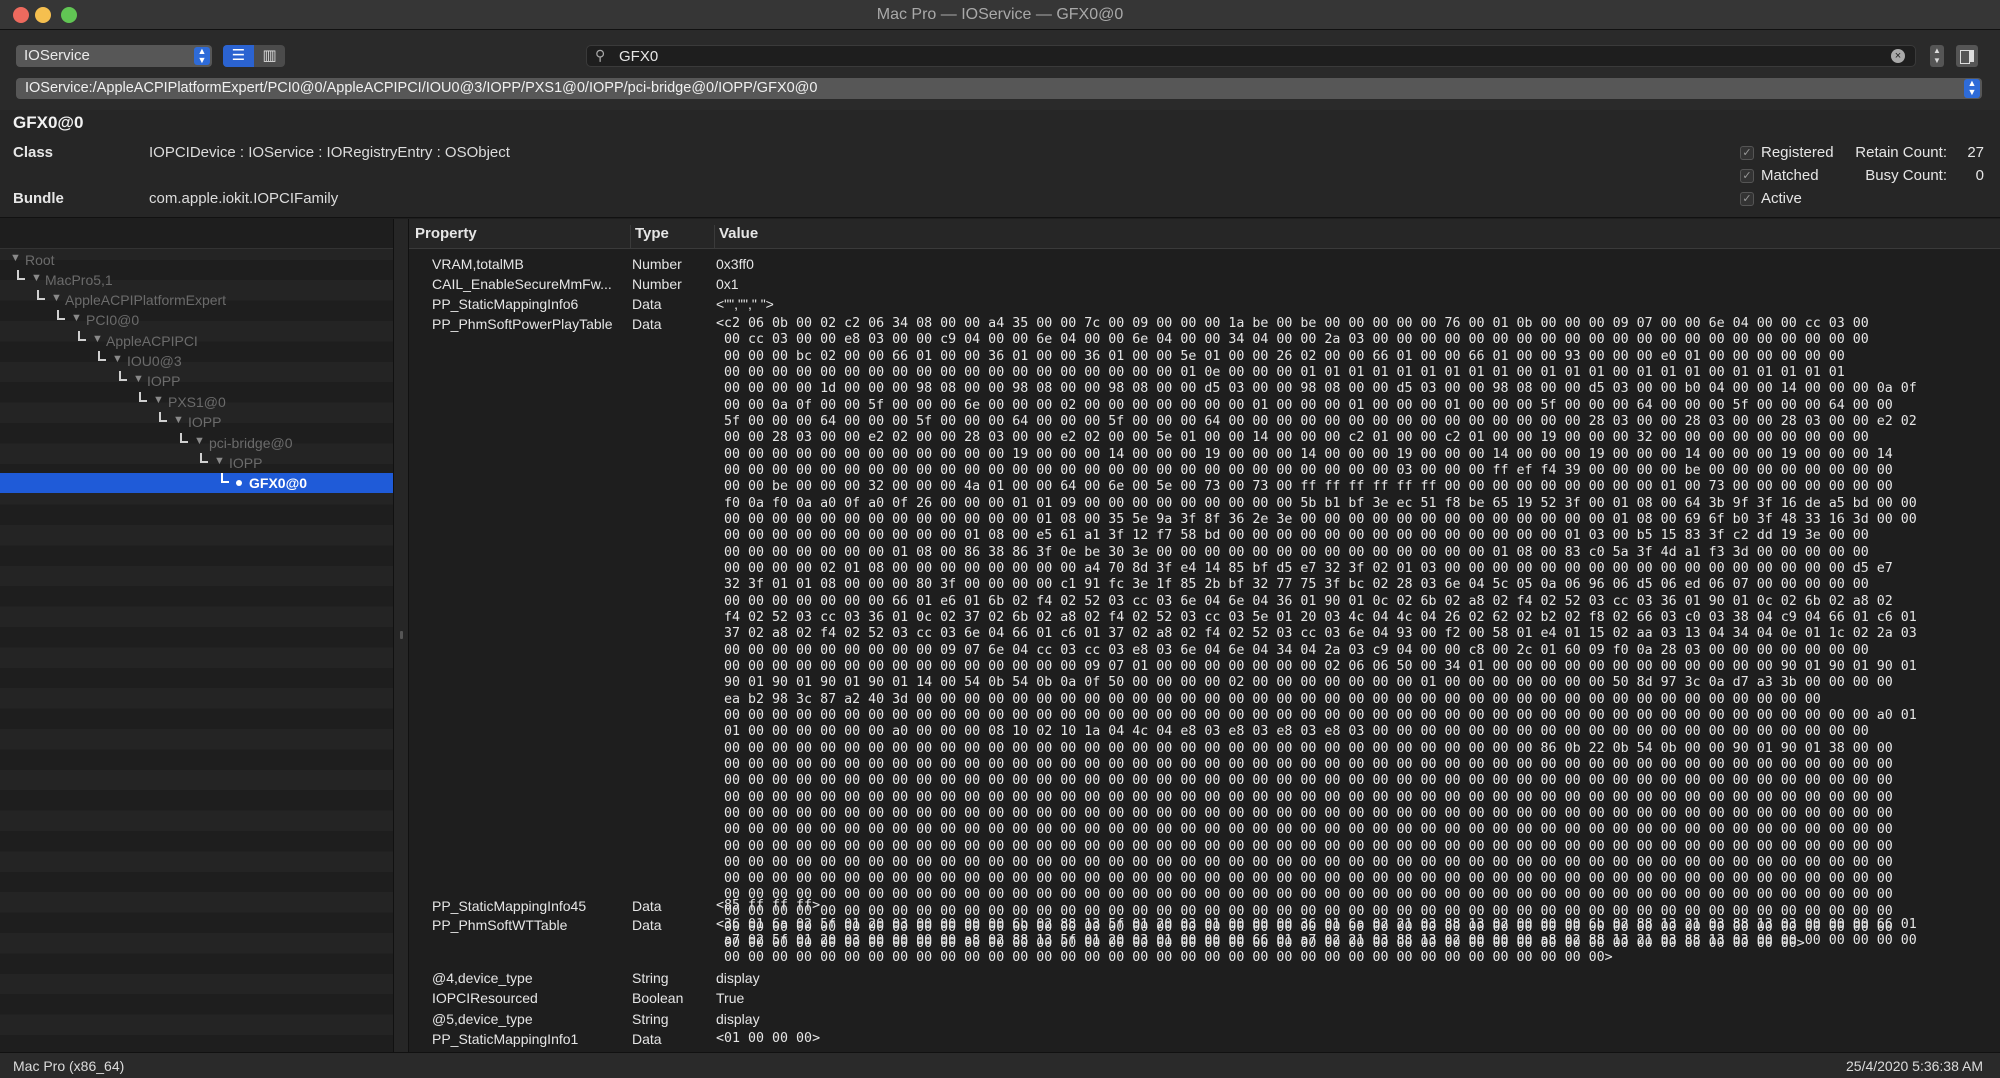 Image resolution: width=2000 pixels, height=1078 pixels. Describe the element at coordinates (600, 55) in the screenshot. I see `search-icon: ⚲` at that location.